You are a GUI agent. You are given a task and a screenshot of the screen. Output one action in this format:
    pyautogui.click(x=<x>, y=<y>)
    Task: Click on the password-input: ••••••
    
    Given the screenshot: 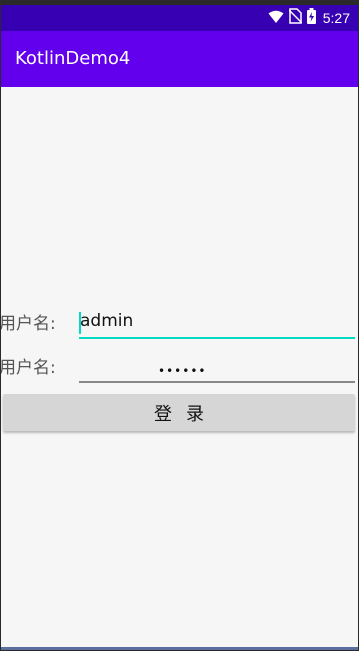 What is the action you would take?
    pyautogui.click(x=217, y=367)
    